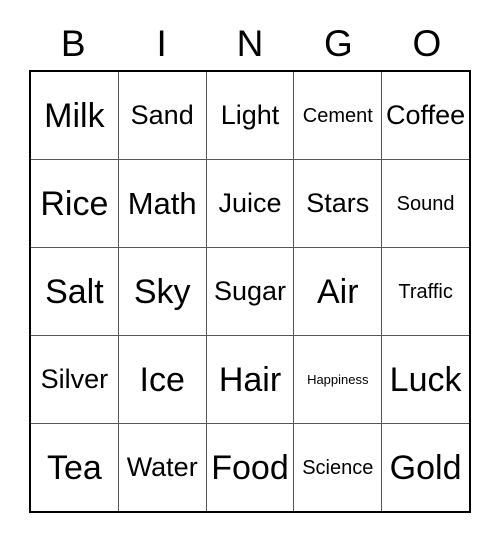 This screenshot has height=544, width=500. I want to click on bingo-cell: Water, so click(162, 467).